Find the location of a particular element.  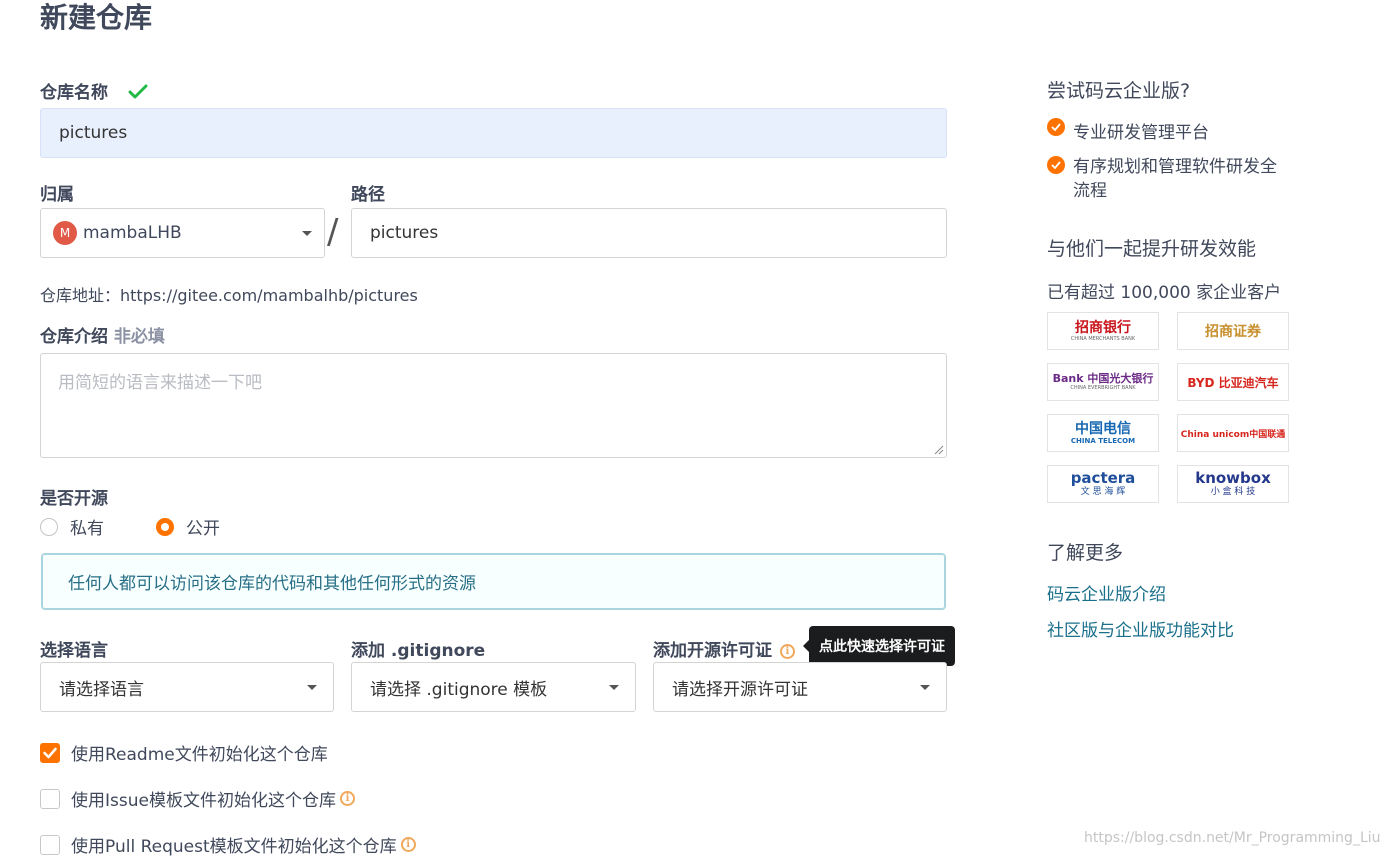

init-pr-label: 使用Pull Request模板文件初始化这个仓库 is located at coordinates (234, 847).